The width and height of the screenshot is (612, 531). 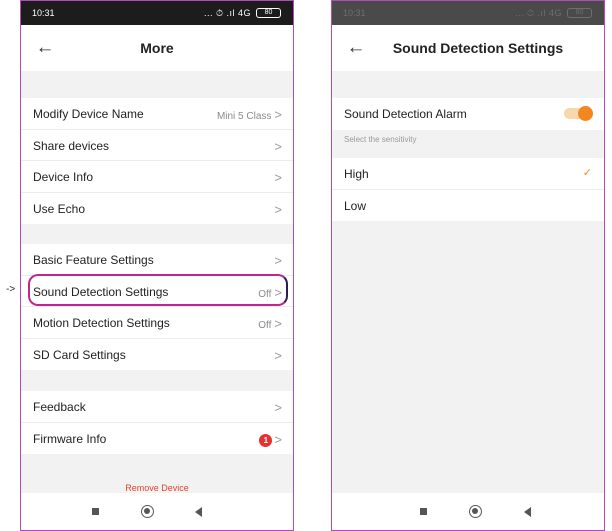 I want to click on settings-group-support: Feedback > Firmware Info 1 >, so click(x=157, y=423).